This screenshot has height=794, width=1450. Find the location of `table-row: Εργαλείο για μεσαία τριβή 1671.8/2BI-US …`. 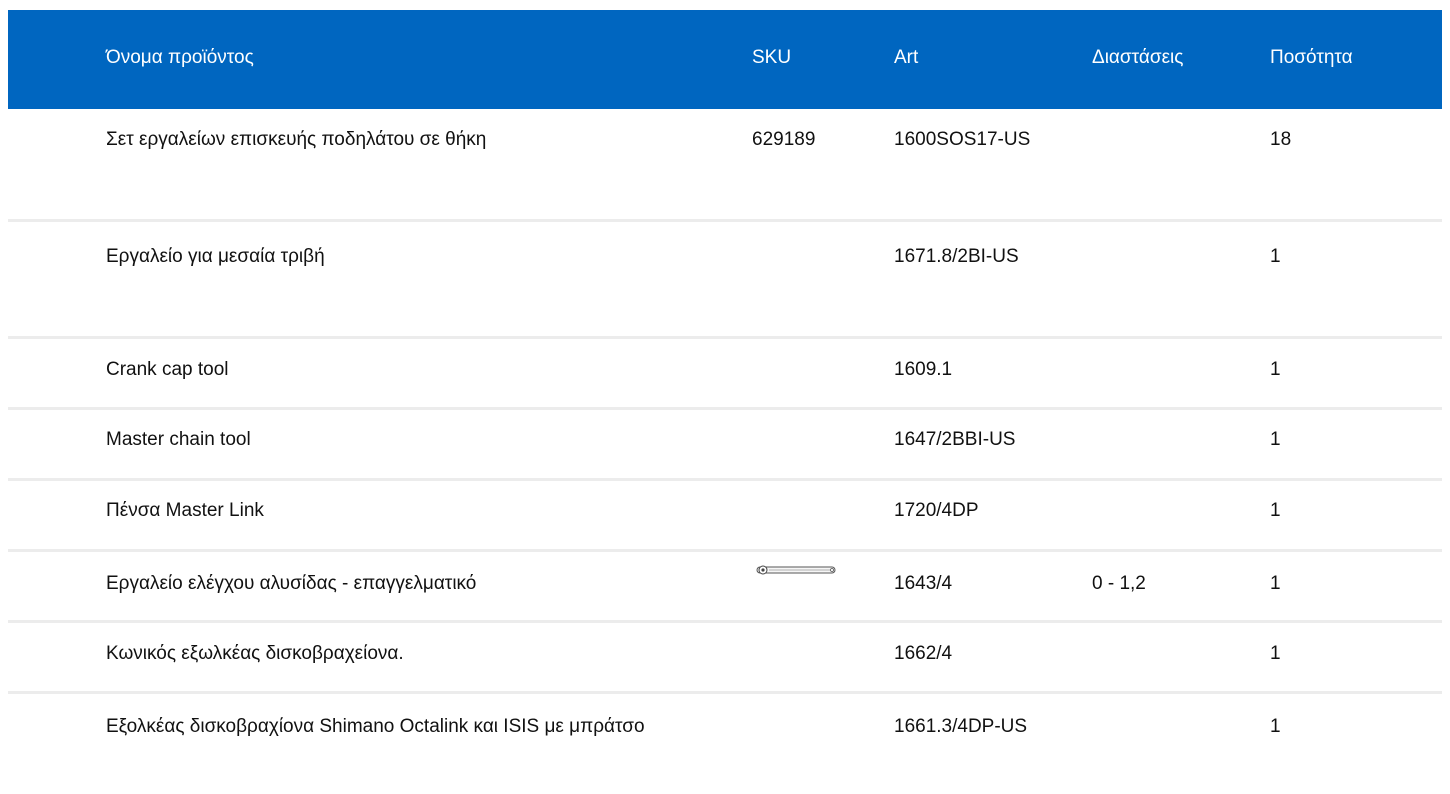

table-row: Εργαλείο για μεσαία τριβή 1671.8/2BI-US … is located at coordinates (725, 280).